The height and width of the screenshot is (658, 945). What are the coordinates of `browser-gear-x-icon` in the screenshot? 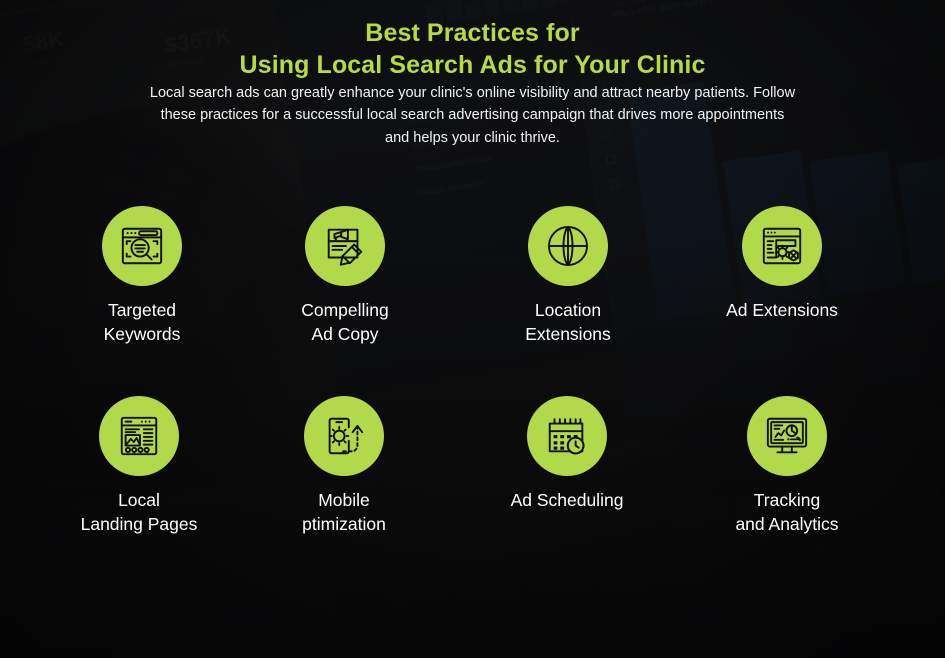 It's located at (782, 246).